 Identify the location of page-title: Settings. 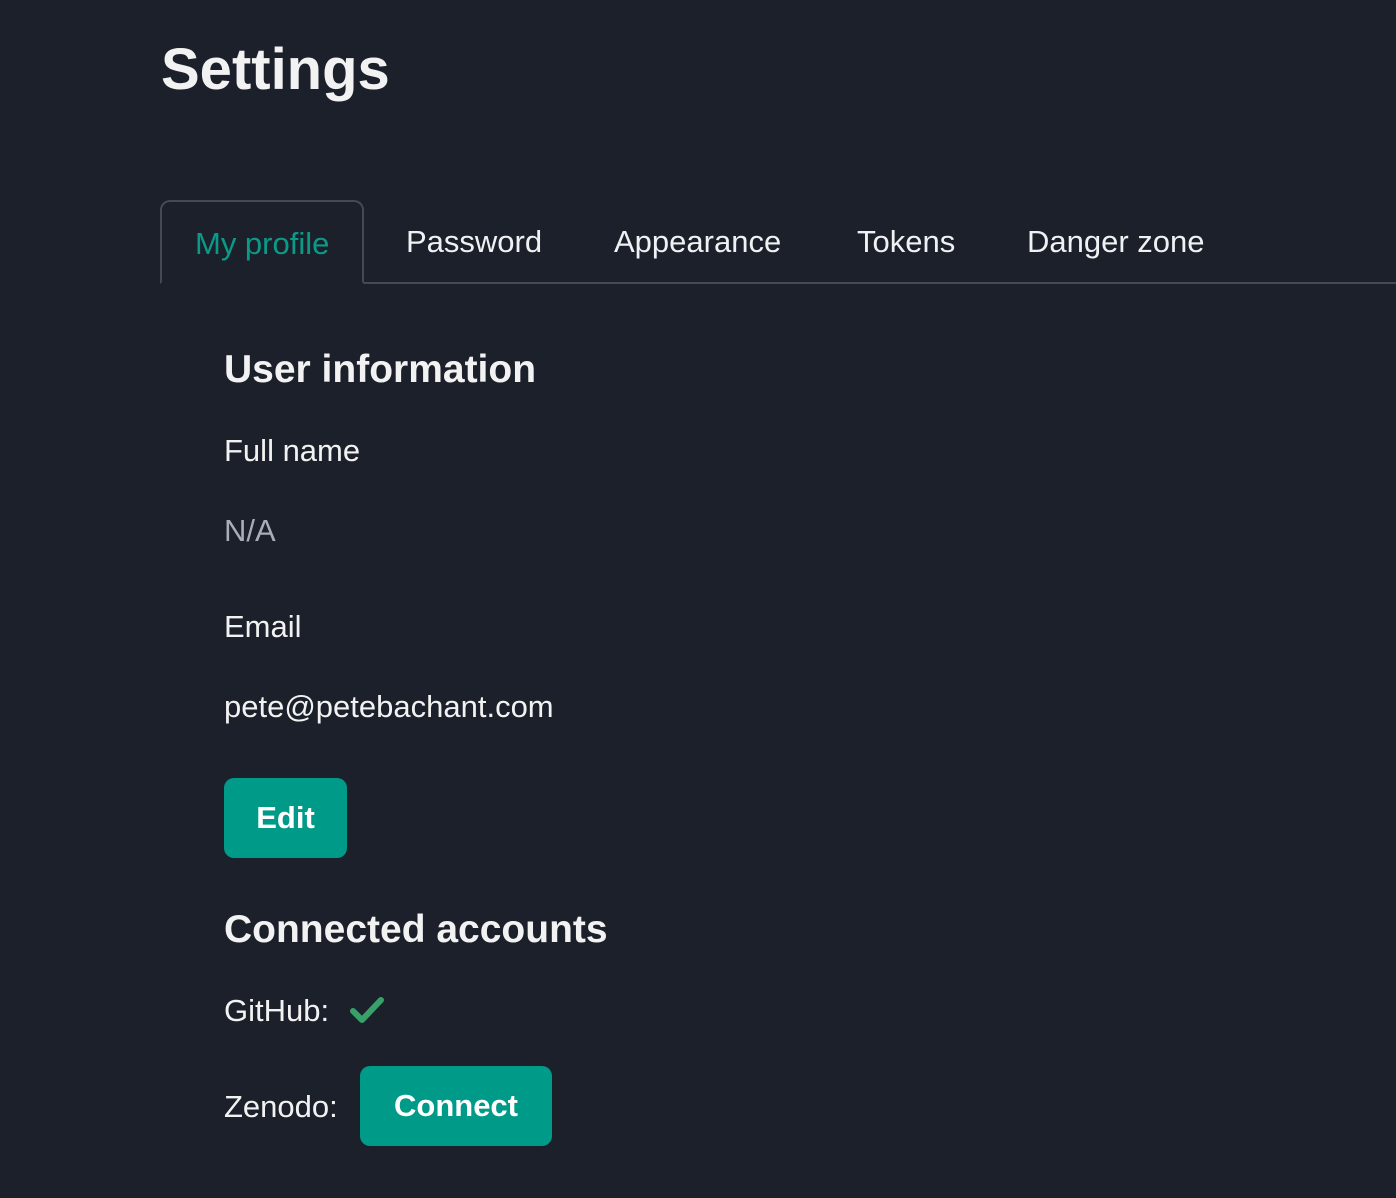
(275, 69).